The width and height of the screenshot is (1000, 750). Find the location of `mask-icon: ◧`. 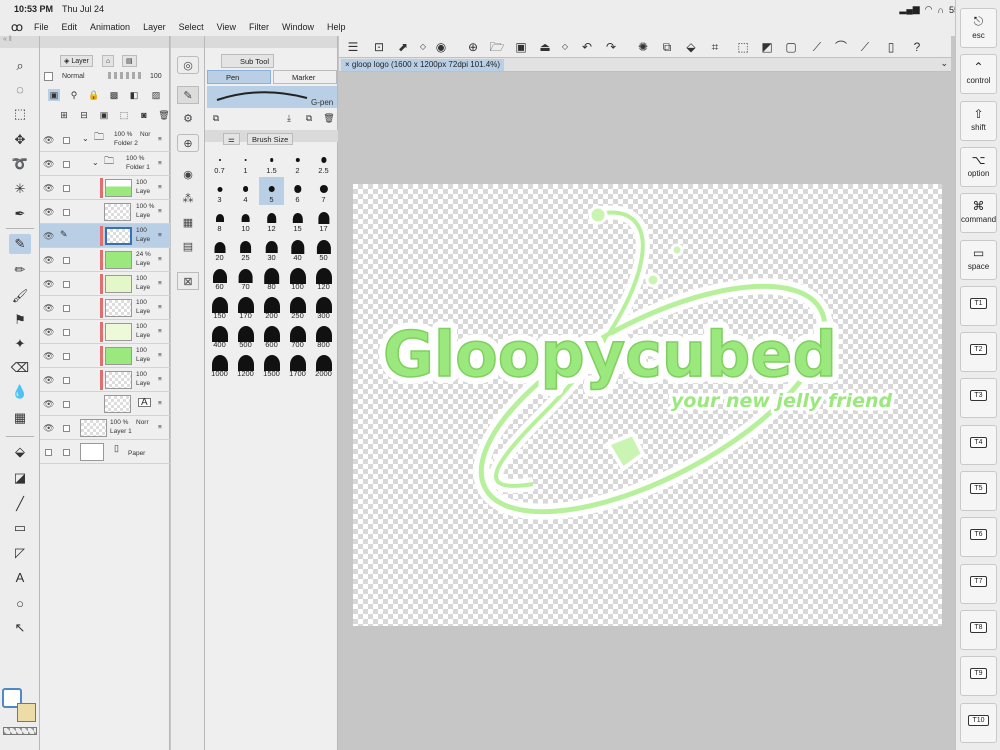

mask-icon: ◧ is located at coordinates (134, 95).